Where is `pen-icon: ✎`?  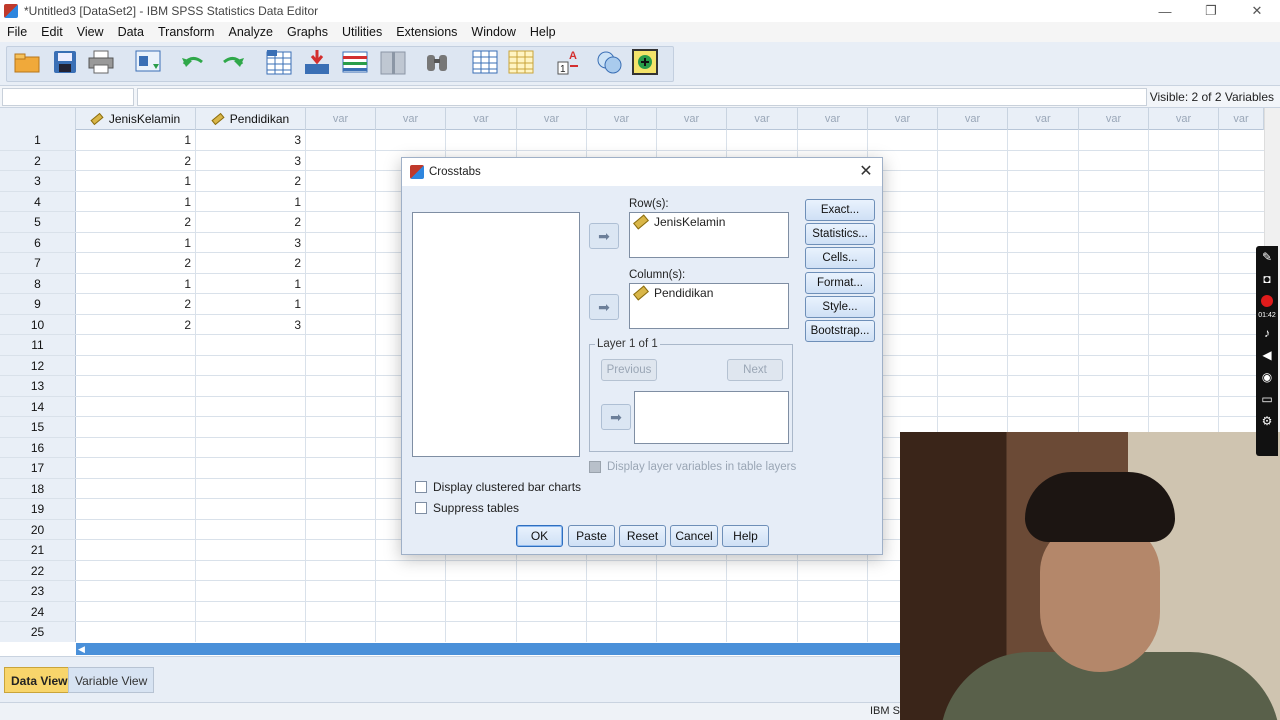 pen-icon: ✎ is located at coordinates (1267, 257).